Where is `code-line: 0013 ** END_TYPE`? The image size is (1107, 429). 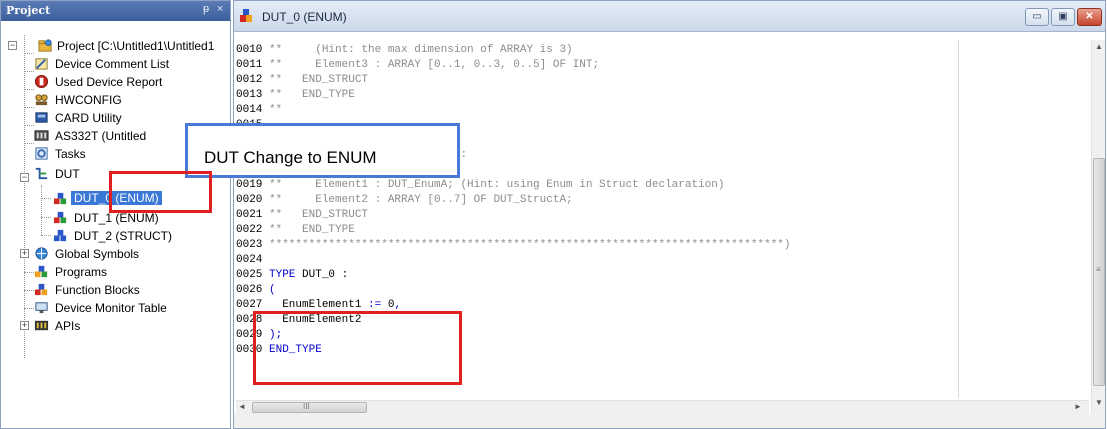 code-line: 0013 ** END_TYPE is located at coordinates (295, 95).